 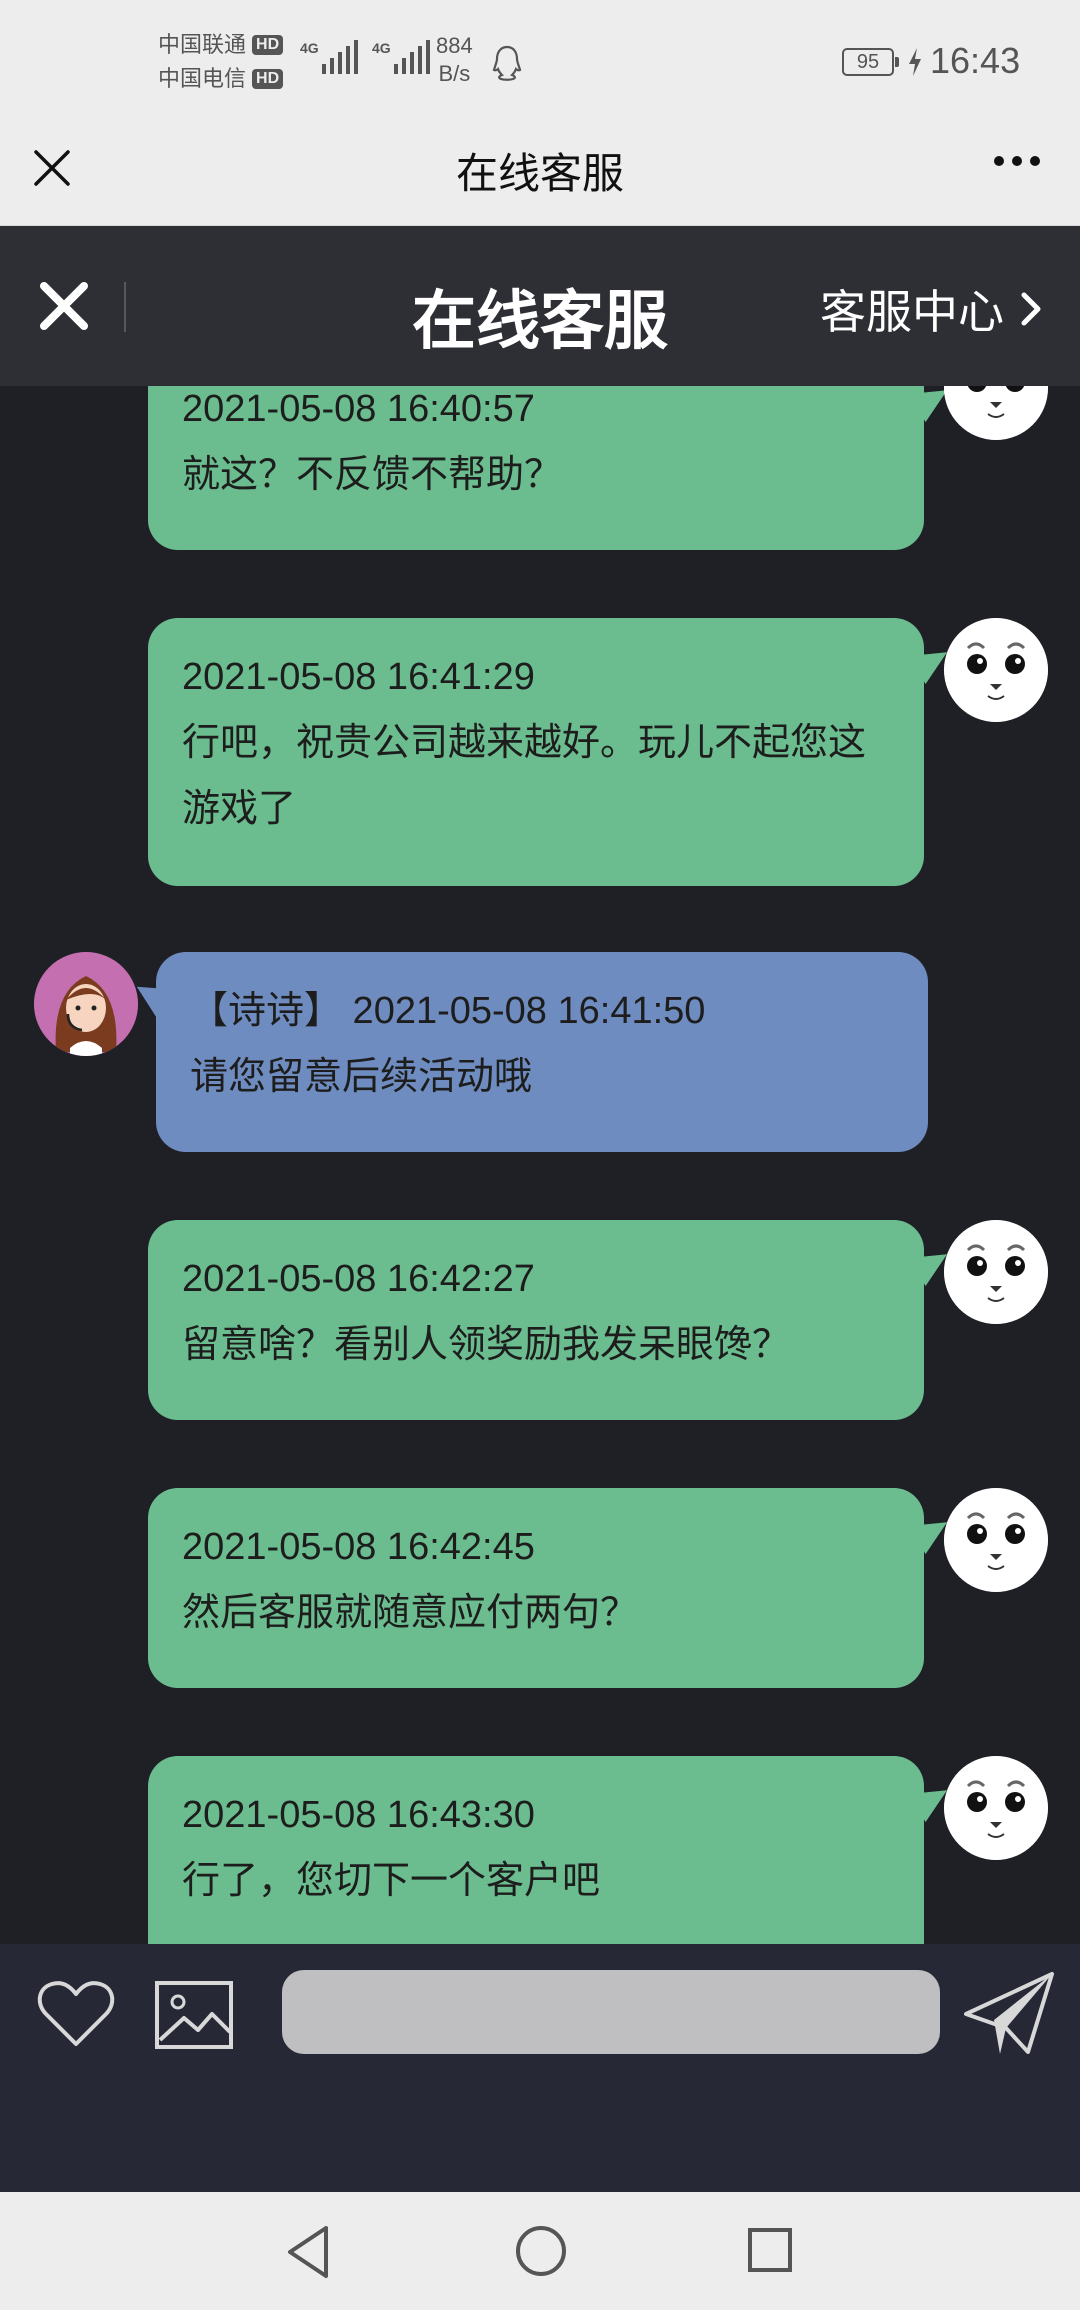 I want to click on message-bubble: 【诗诗】 2021-05-08 16:41:50 请您留意后续活动哦, so click(x=542, y=1052).